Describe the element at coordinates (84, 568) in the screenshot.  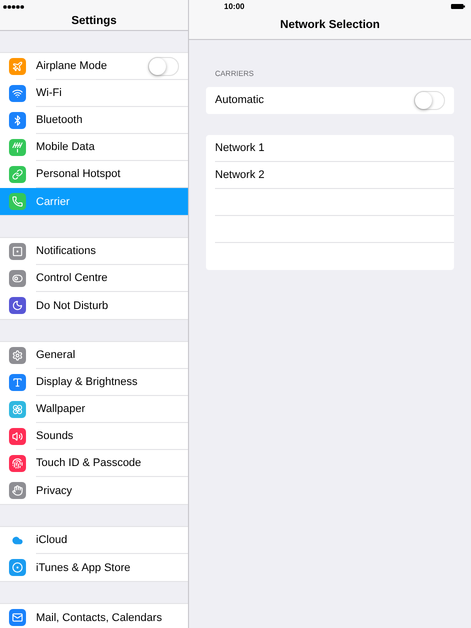
I see `row-label: iTunes & App Store` at that location.